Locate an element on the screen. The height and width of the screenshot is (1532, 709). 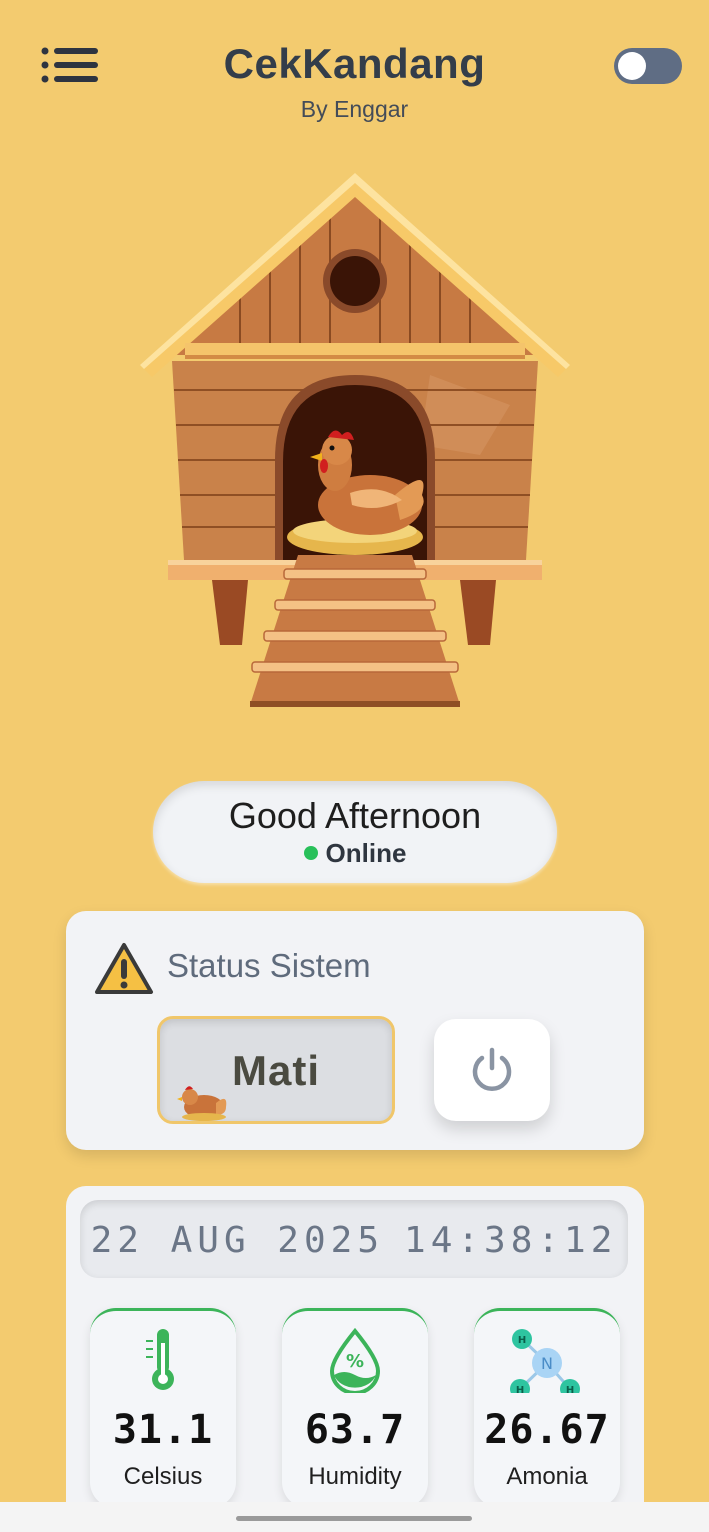
app-header: CekKandang By Enggar is located at coordinates (354, 70).